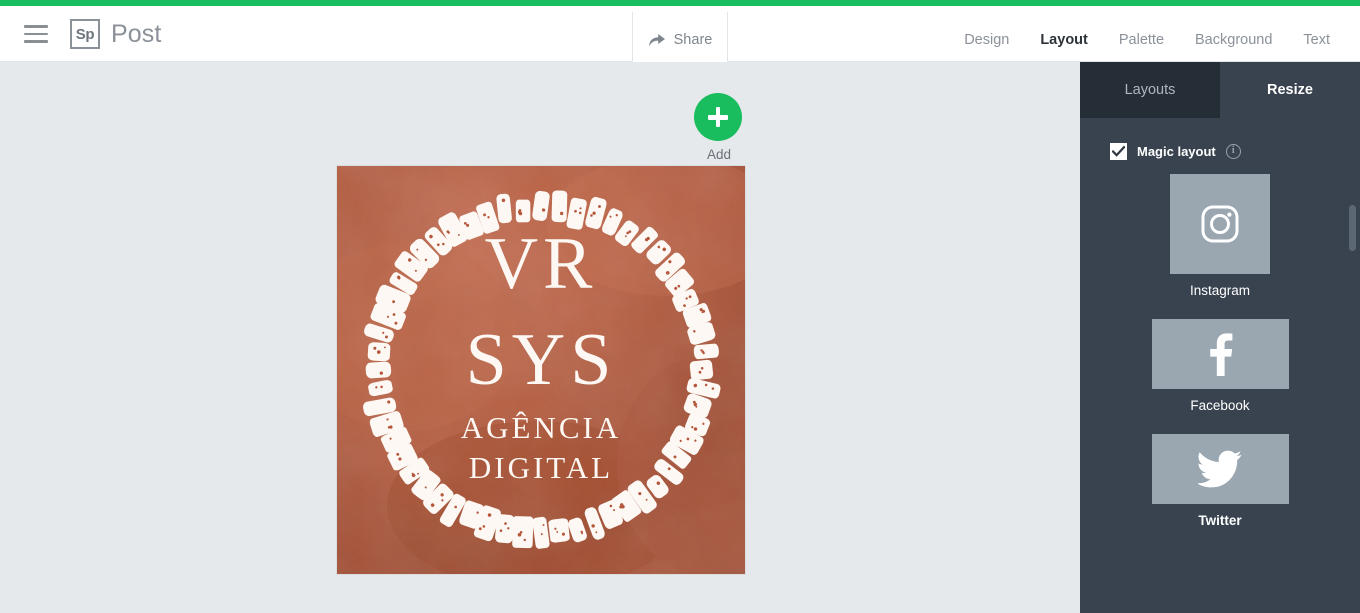 The image size is (1360, 613). I want to click on format-label-twitter: Twitter, so click(1220, 520).